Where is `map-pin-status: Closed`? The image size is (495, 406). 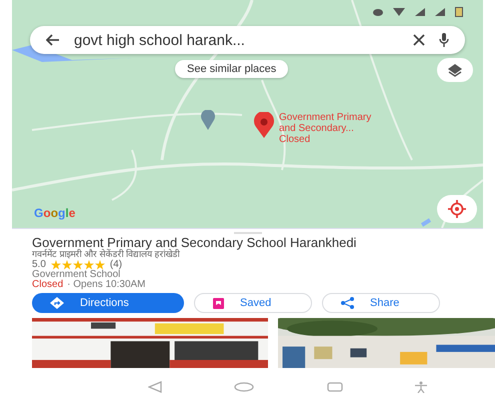
map-pin-status: Closed is located at coordinates (295, 139).